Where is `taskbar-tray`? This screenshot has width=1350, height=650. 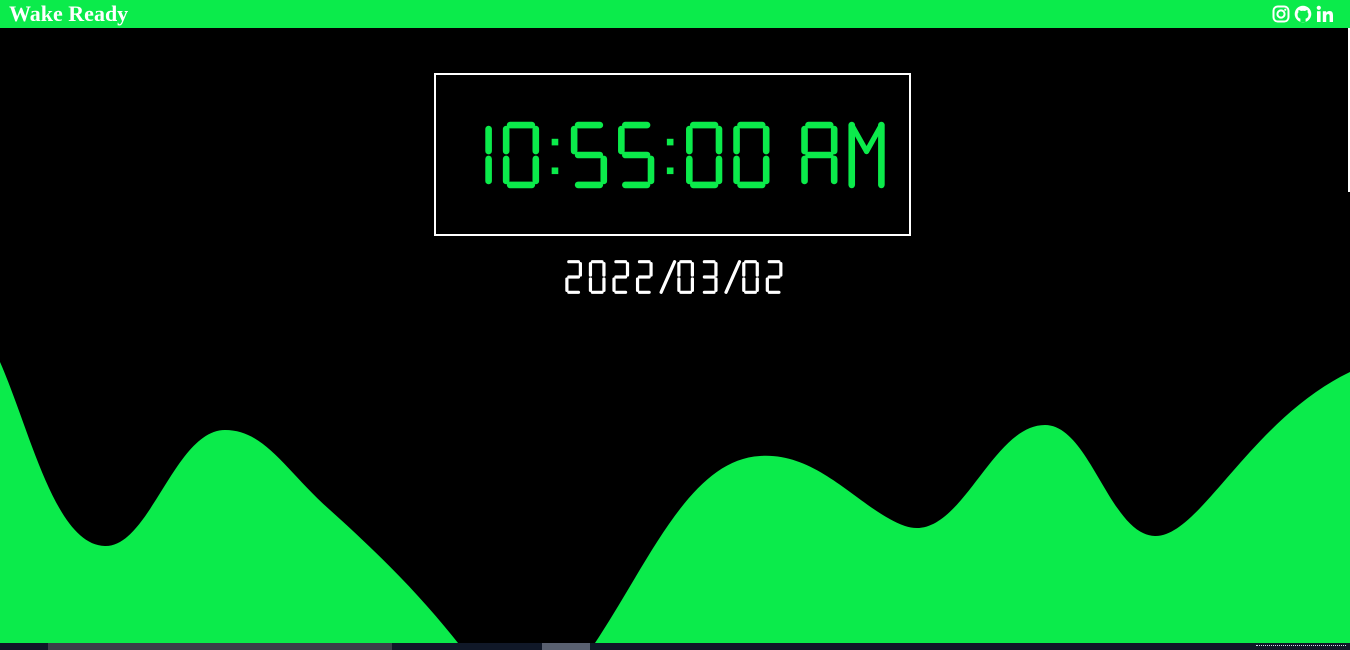 taskbar-tray is located at coordinates (1301, 646).